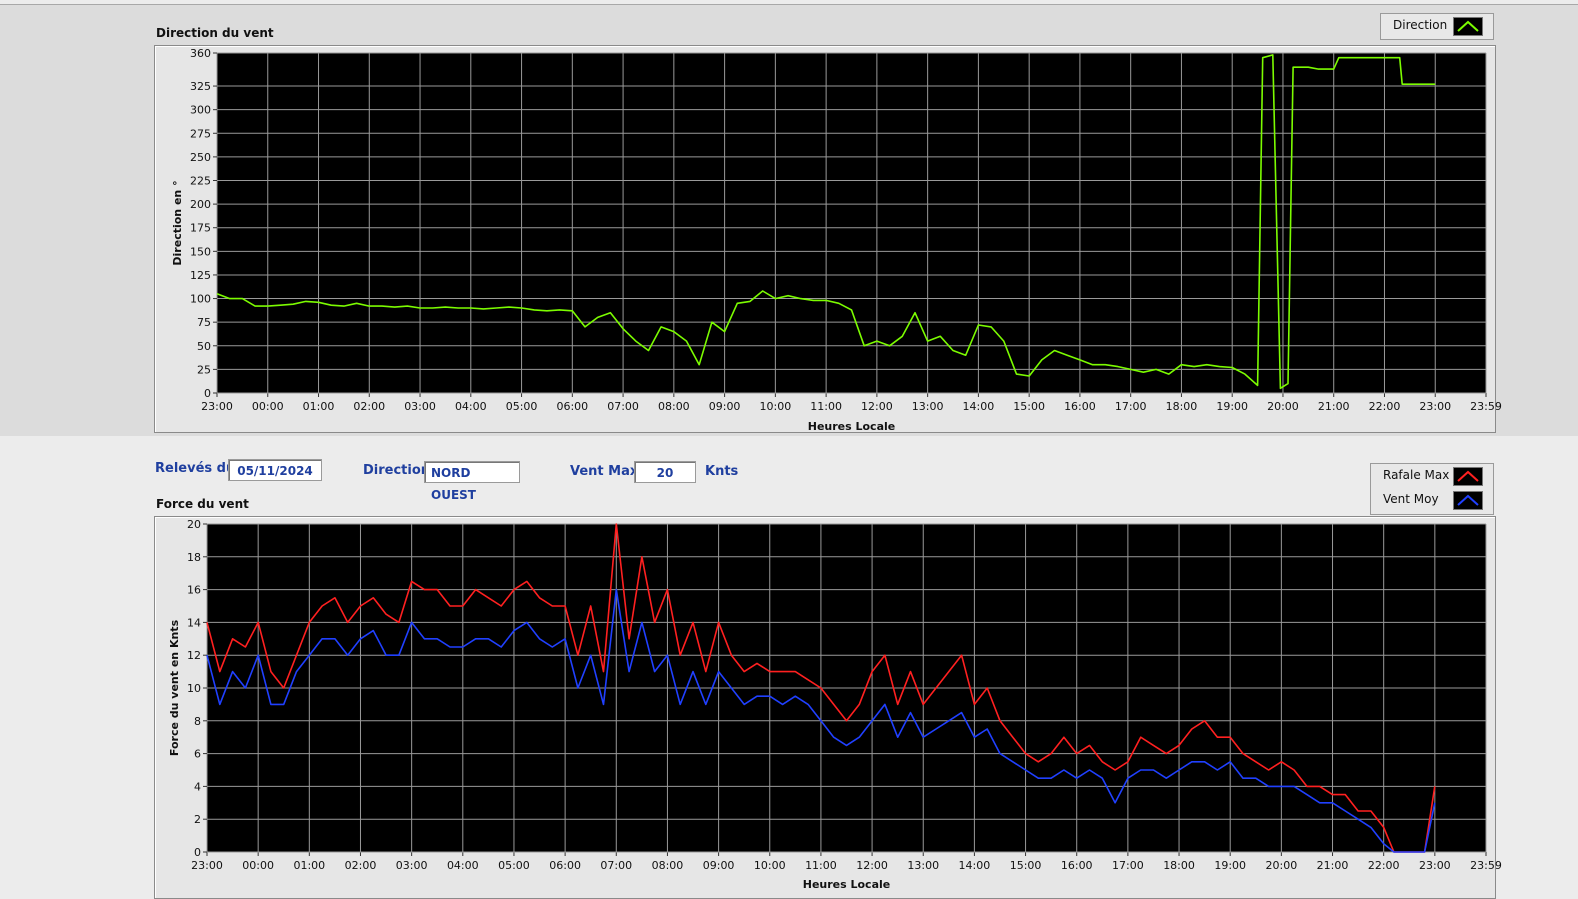  What do you see at coordinates (275, 470) in the screenshot?
I see `date-field: 05/11/2024` at bounding box center [275, 470].